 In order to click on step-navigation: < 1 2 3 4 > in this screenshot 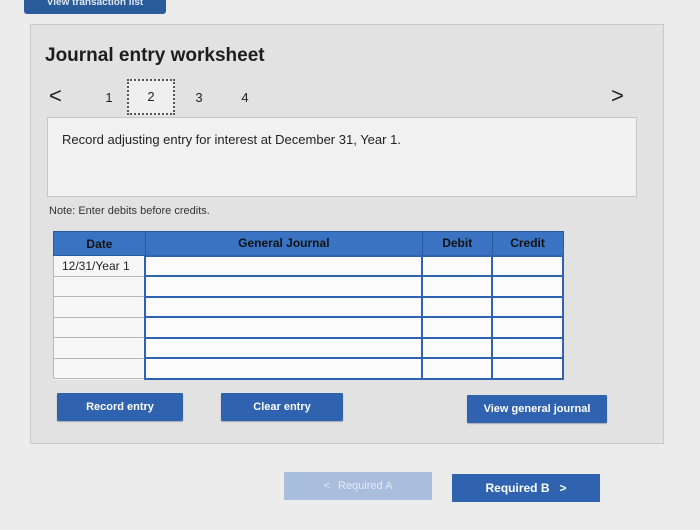, I will do `click(345, 98)`.